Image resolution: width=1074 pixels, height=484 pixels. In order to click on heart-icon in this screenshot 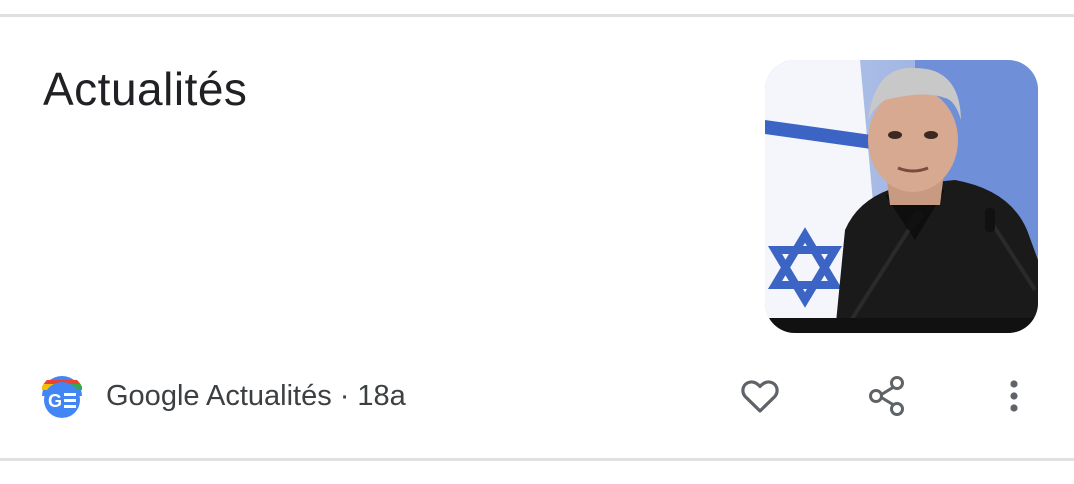, I will do `click(760, 396)`.